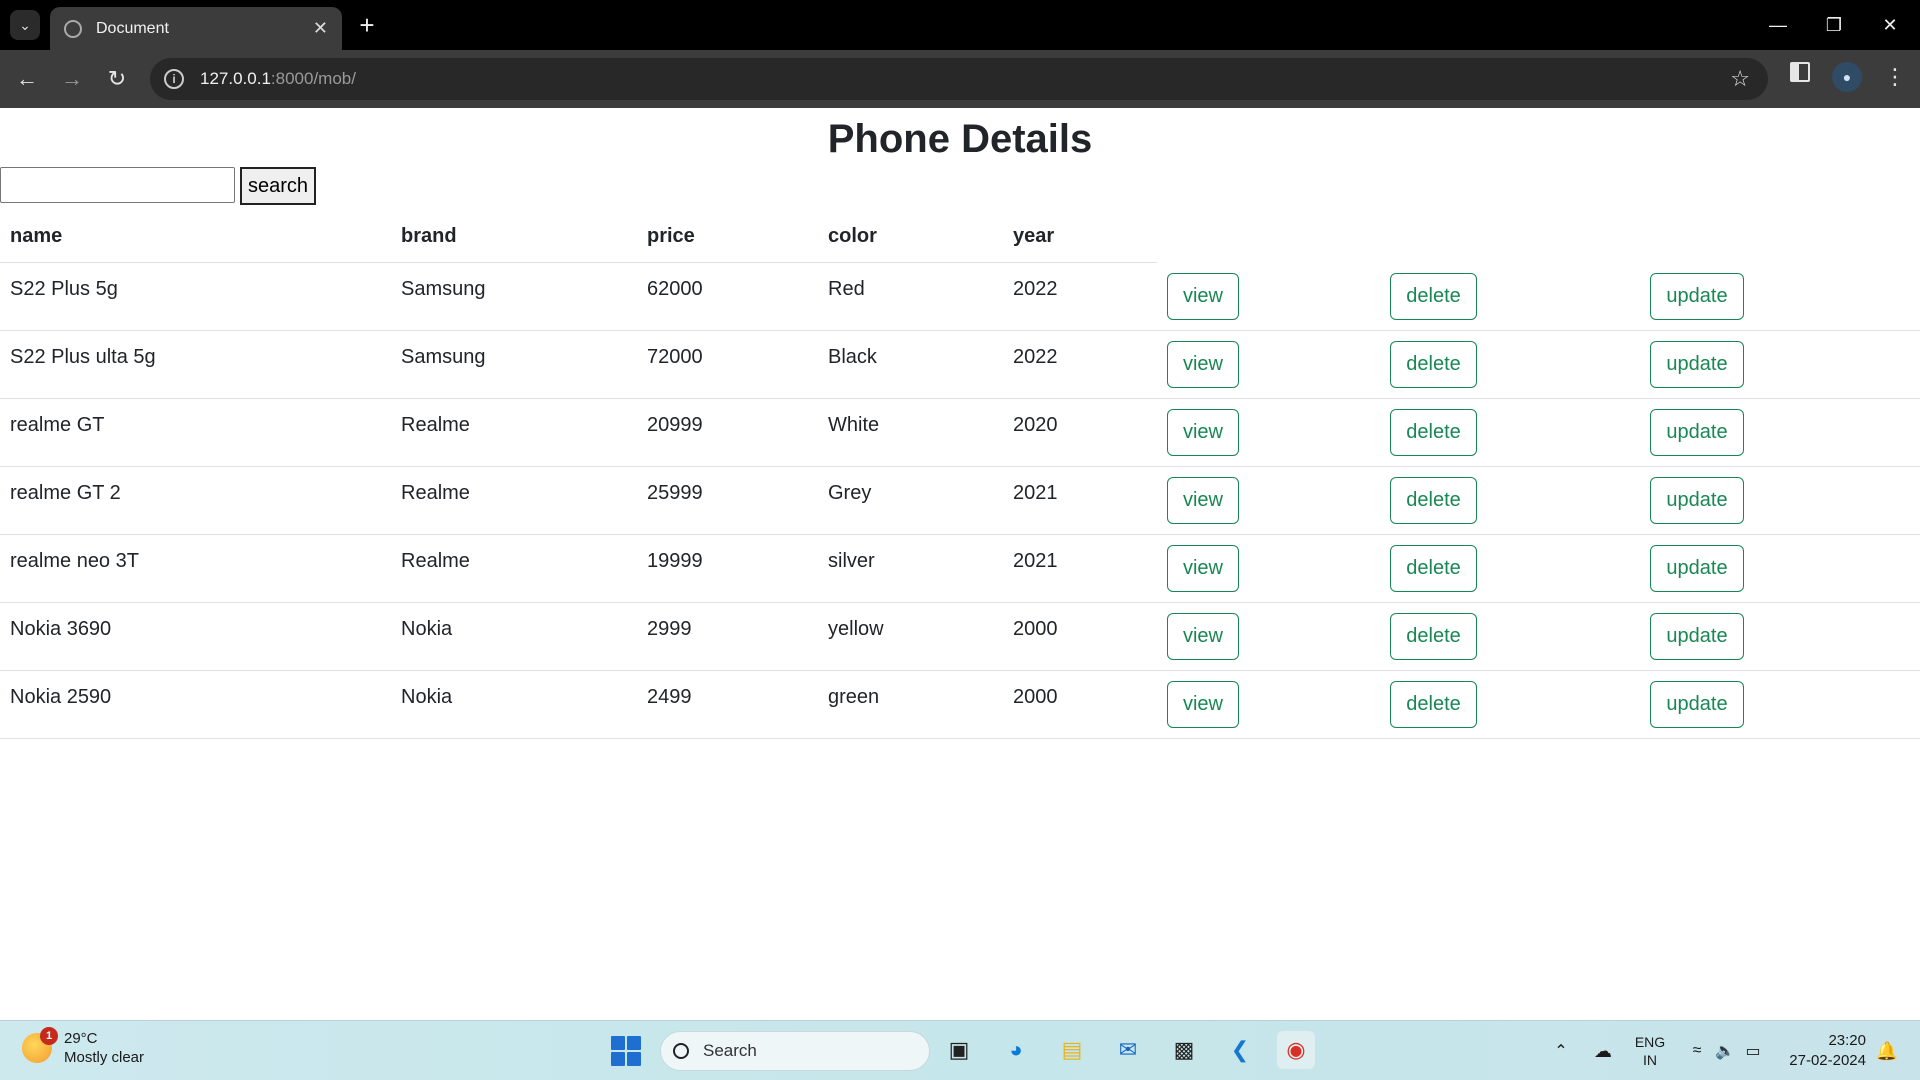 The height and width of the screenshot is (1080, 1920). Describe the element at coordinates (846, 289) in the screenshot. I see `cell-color: Red` at that location.